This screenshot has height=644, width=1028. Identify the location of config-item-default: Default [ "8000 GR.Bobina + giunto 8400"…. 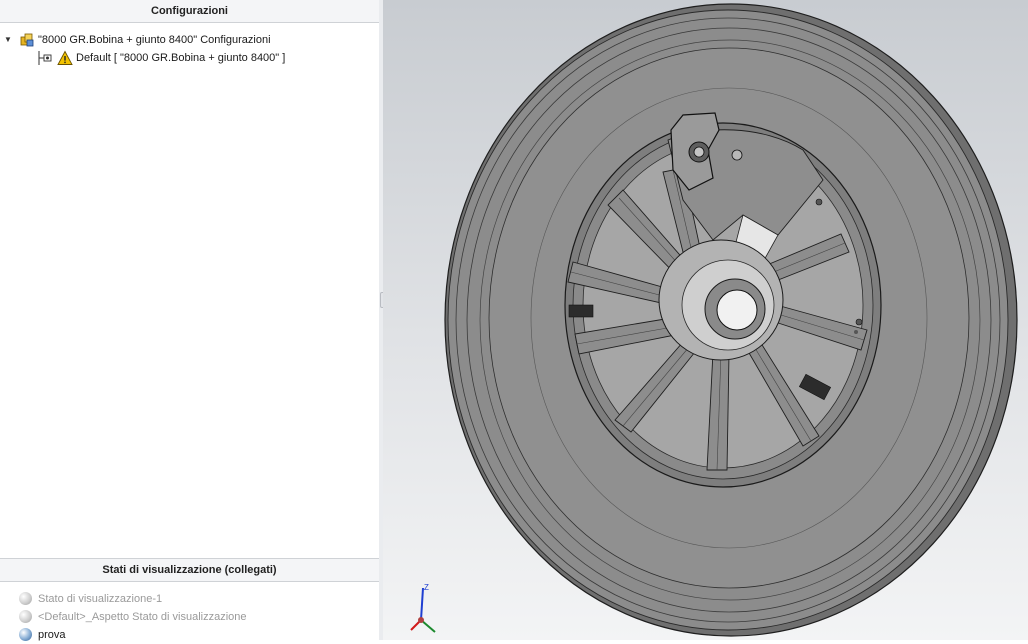
(189, 58).